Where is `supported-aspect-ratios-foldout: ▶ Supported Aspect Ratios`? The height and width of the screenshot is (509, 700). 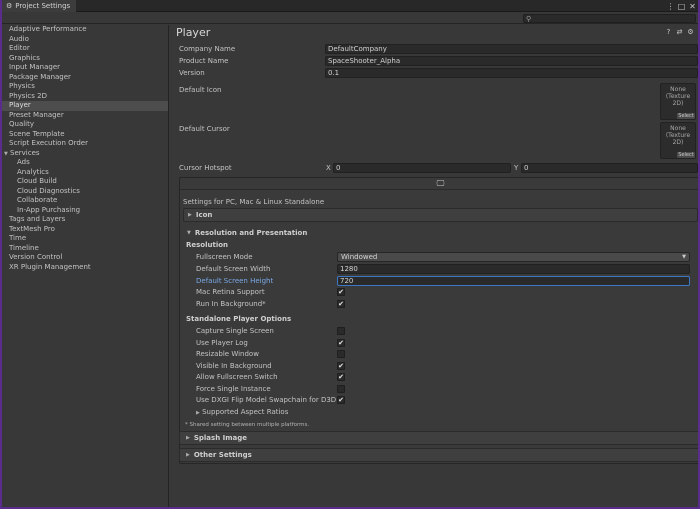 supported-aspect-ratios-foldout: ▶ Supported Aspect Ratios is located at coordinates (242, 412).